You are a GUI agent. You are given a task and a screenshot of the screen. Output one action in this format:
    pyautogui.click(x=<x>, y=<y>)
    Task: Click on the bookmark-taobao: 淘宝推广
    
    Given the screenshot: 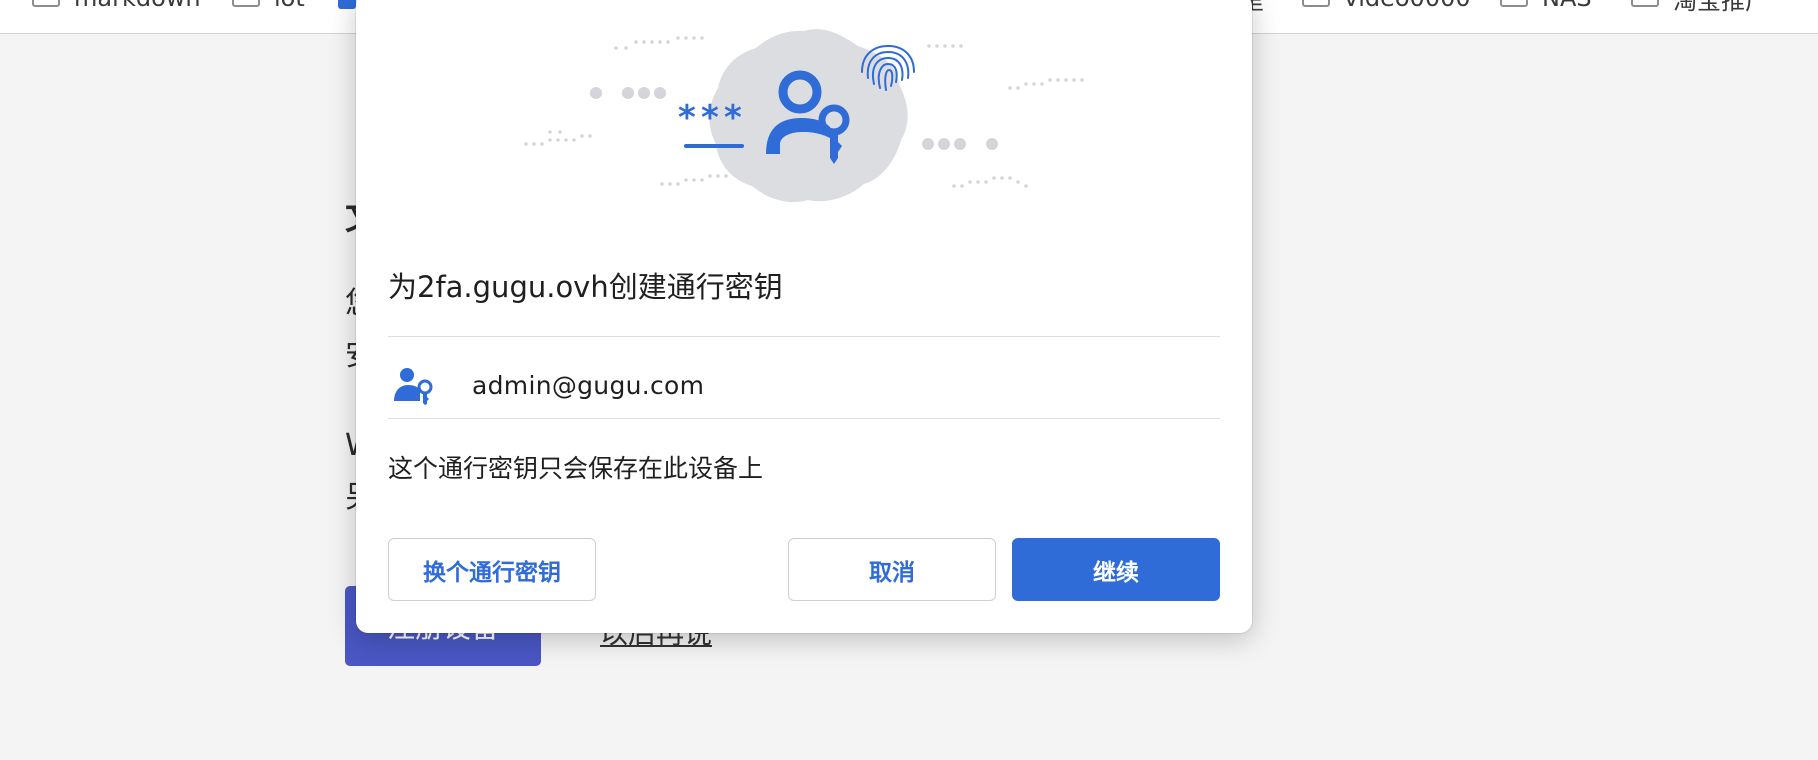 What is the action you would take?
    pyautogui.click(x=1700, y=7)
    